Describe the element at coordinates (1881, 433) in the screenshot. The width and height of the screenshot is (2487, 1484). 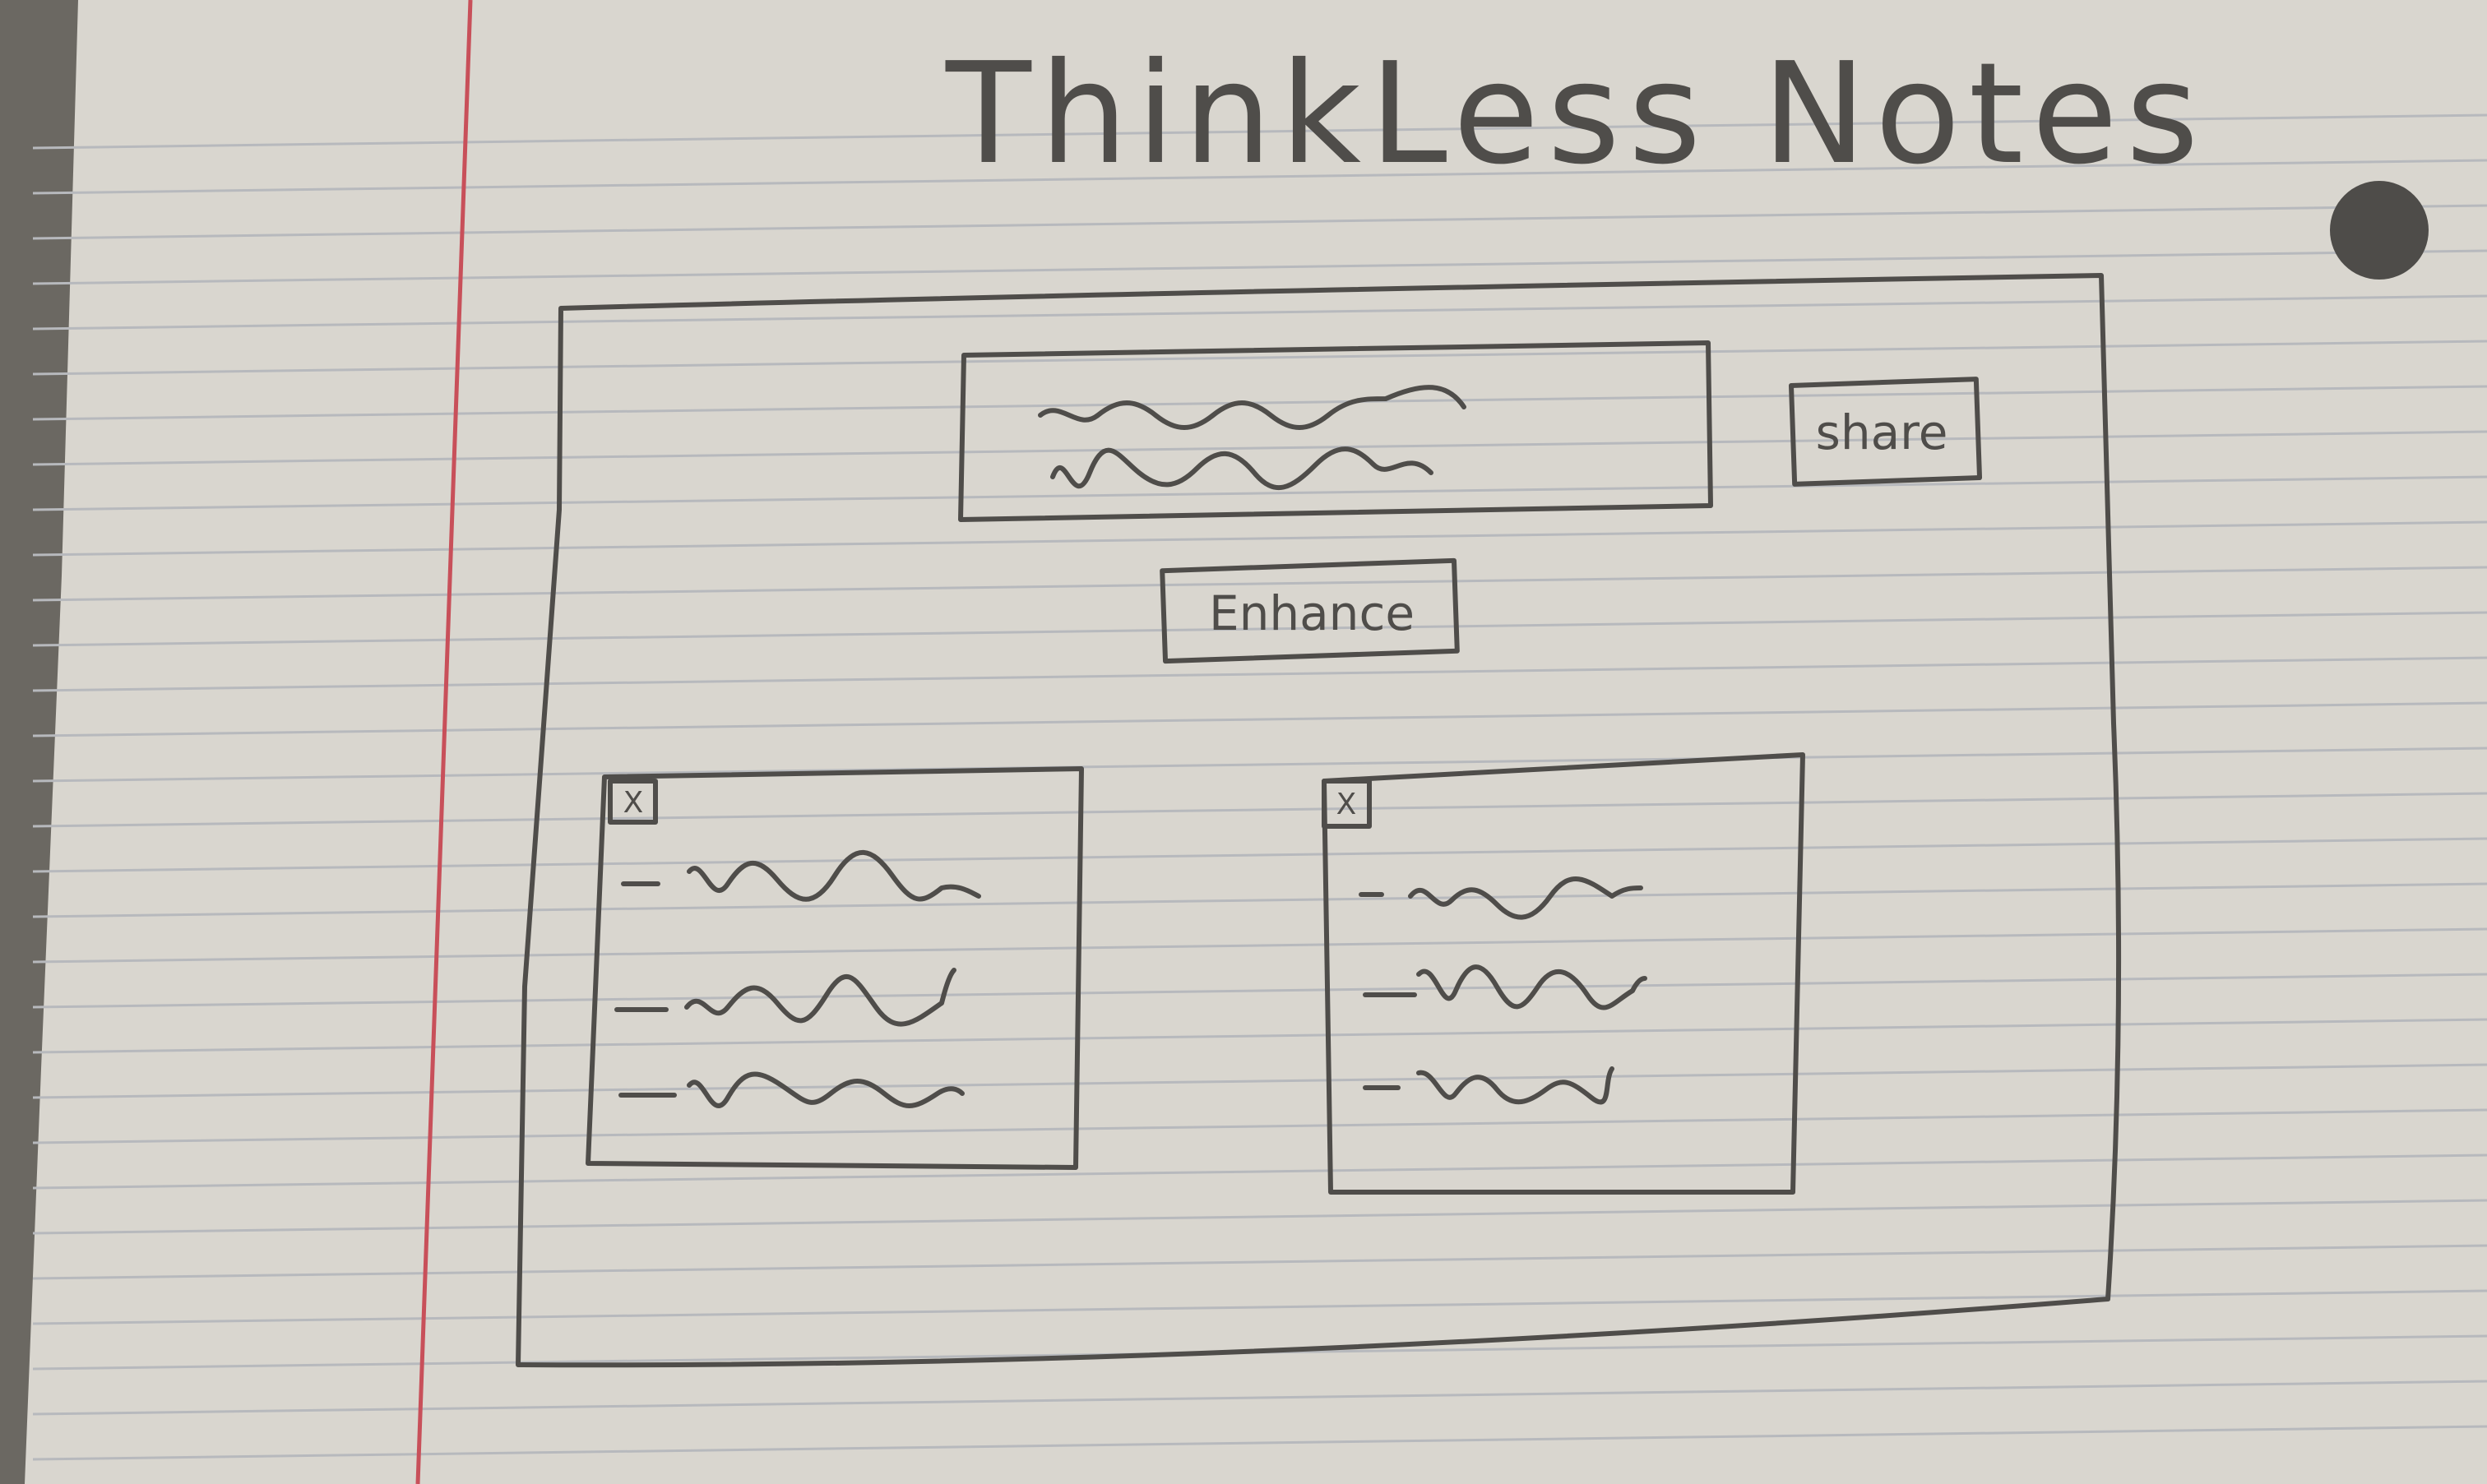
I see `share-button-label: share` at that location.